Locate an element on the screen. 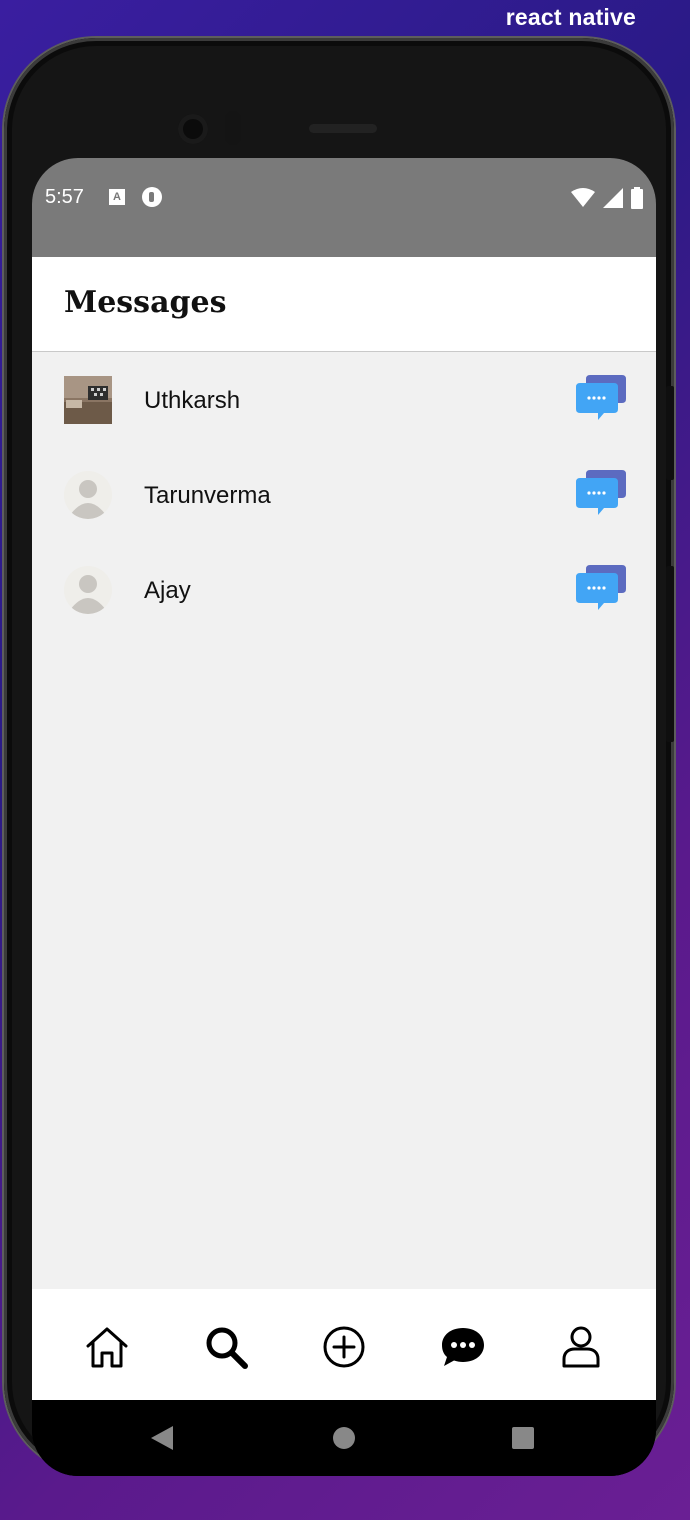 This screenshot has width=690, height=1520. system-navigation-bar is located at coordinates (344, 1438).